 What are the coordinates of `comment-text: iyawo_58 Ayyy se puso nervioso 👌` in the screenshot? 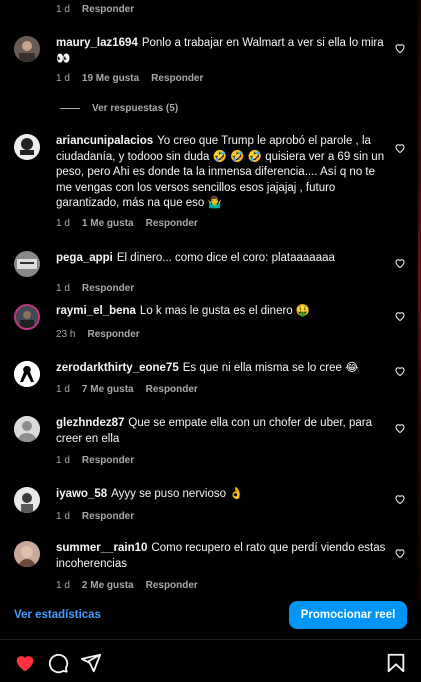 It's located at (221, 495).